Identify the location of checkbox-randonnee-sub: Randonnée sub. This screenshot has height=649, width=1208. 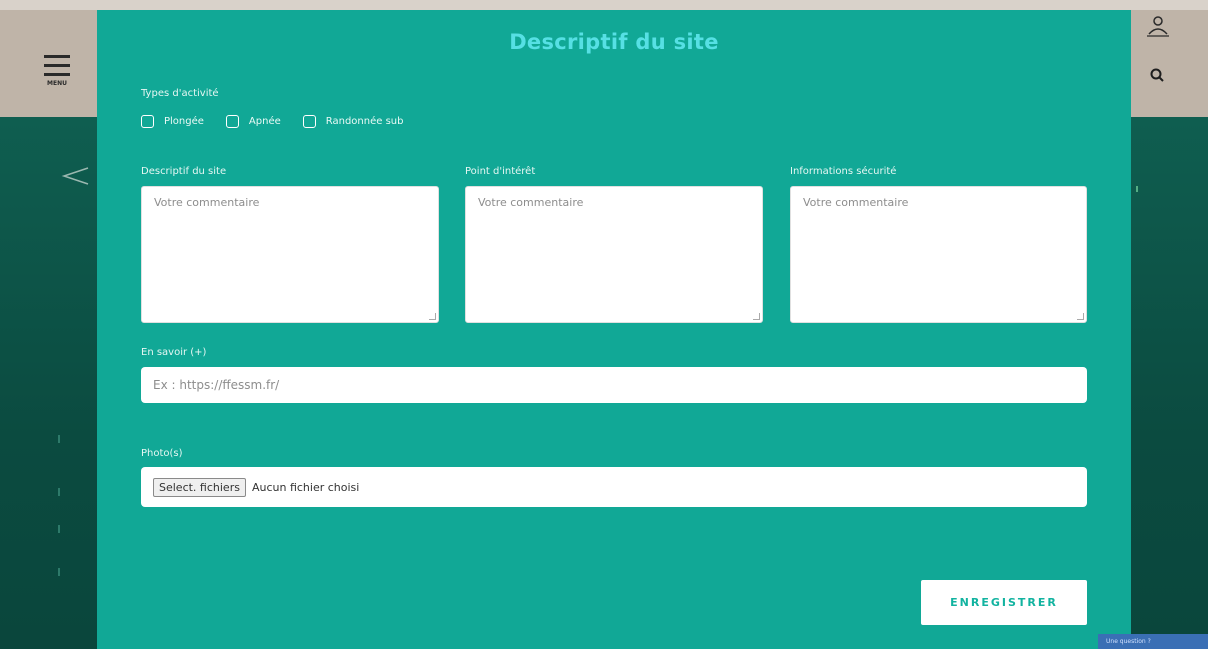
(353, 121).